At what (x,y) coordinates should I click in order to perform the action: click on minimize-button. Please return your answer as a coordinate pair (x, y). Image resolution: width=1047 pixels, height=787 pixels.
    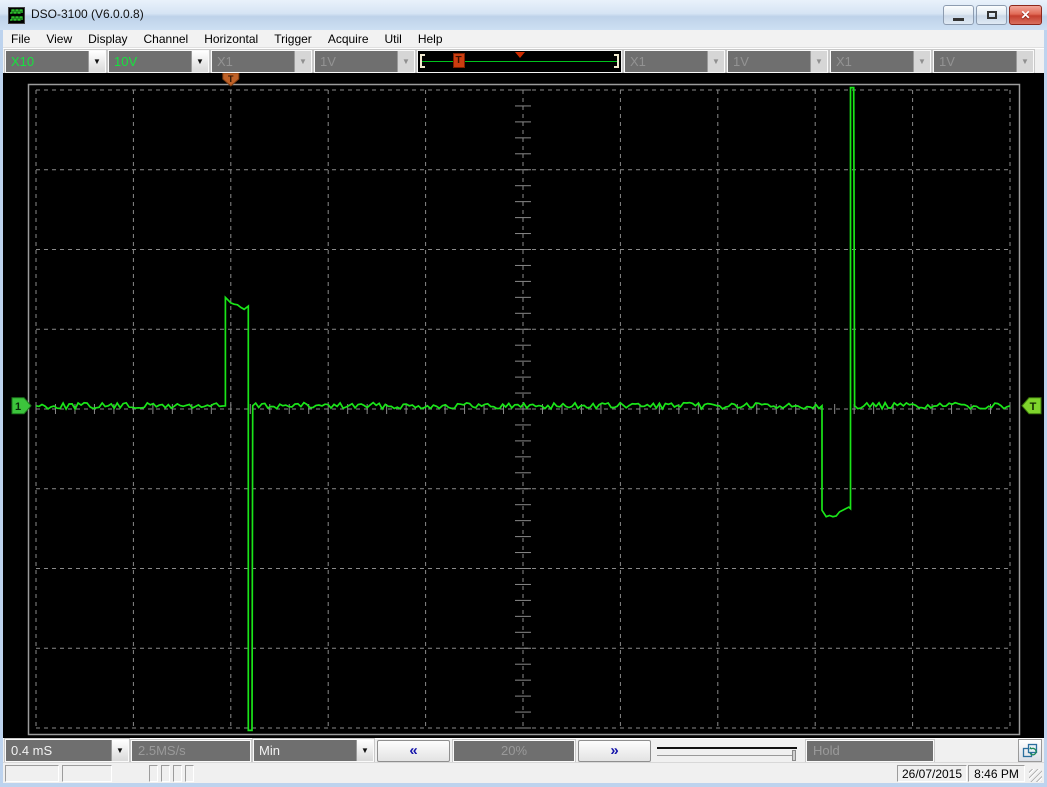
    Looking at the image, I should click on (958, 15).